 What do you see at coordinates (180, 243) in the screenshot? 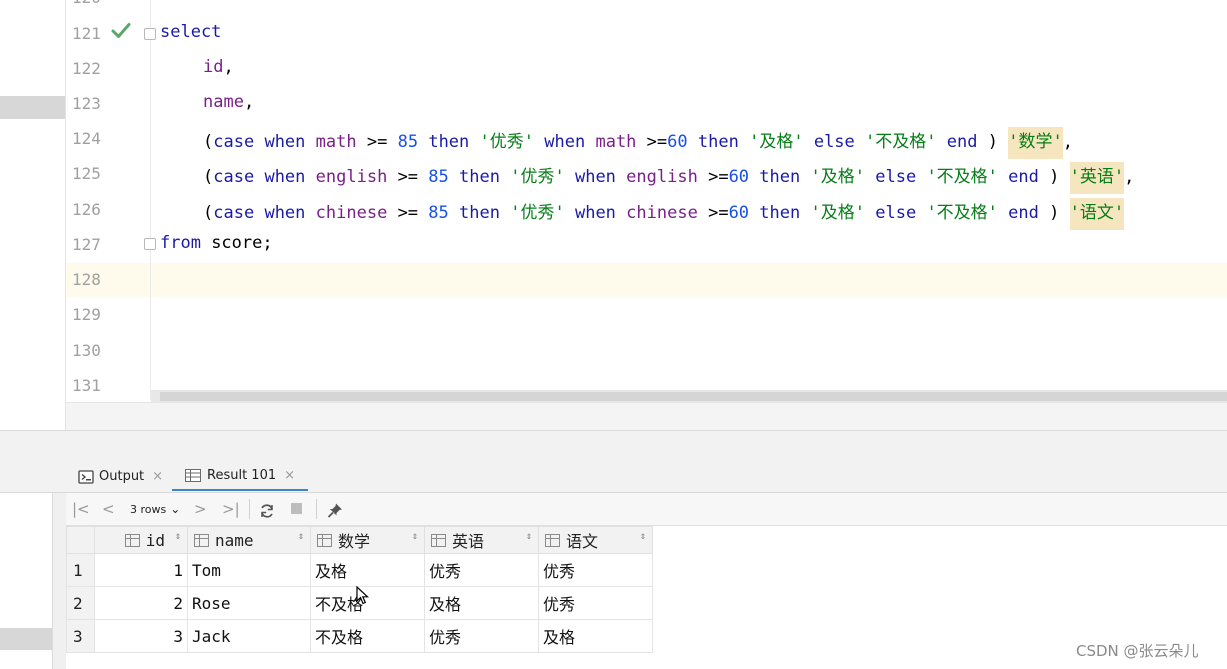
I see `keyword: from` at bounding box center [180, 243].